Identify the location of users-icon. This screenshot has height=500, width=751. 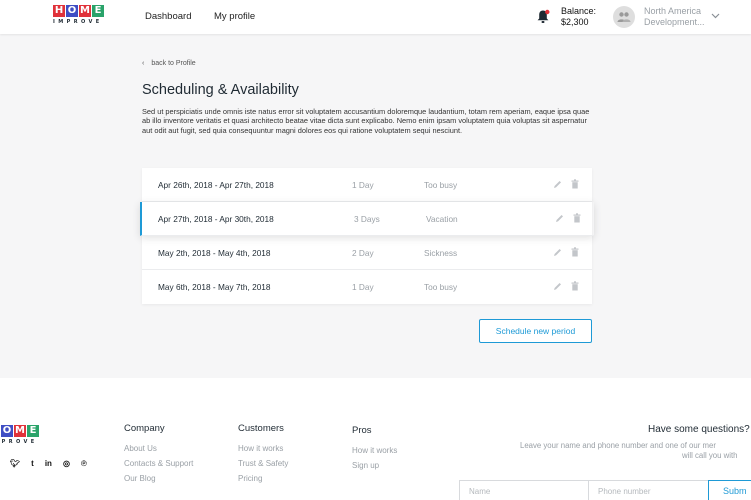
(624, 17).